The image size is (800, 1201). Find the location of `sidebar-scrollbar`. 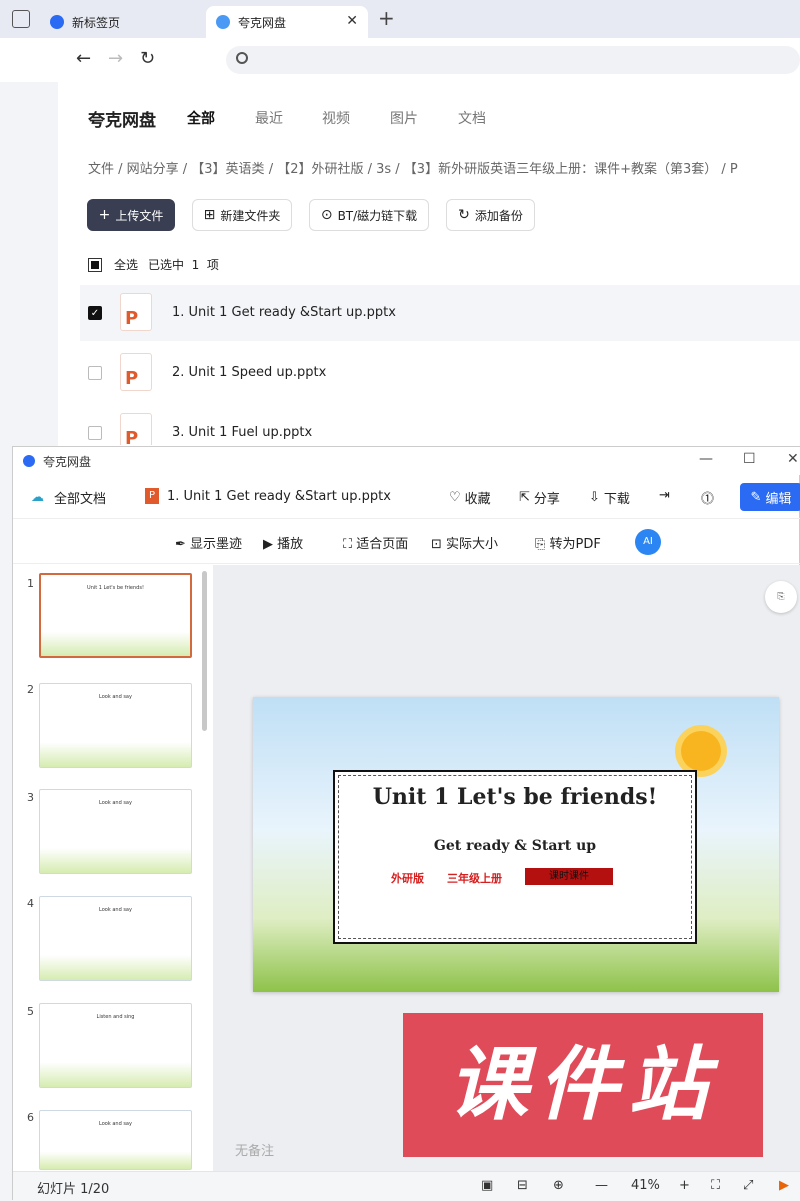

sidebar-scrollbar is located at coordinates (204, 651).